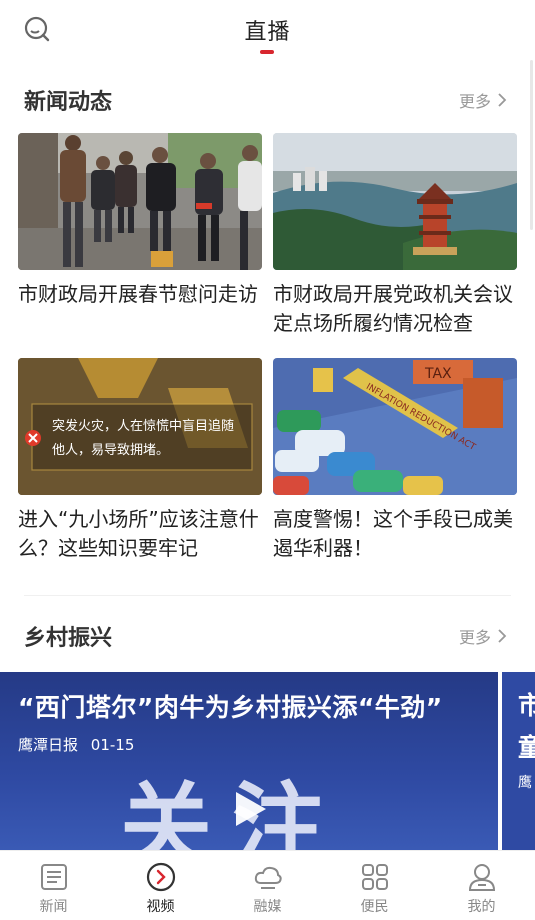 Image resolution: width=535 pixels, height=920 pixels. What do you see at coordinates (393, 308) in the screenshot?
I see `news-title-2: 市财政局开展党政机关会议定点场所履约情况检查` at bounding box center [393, 308].